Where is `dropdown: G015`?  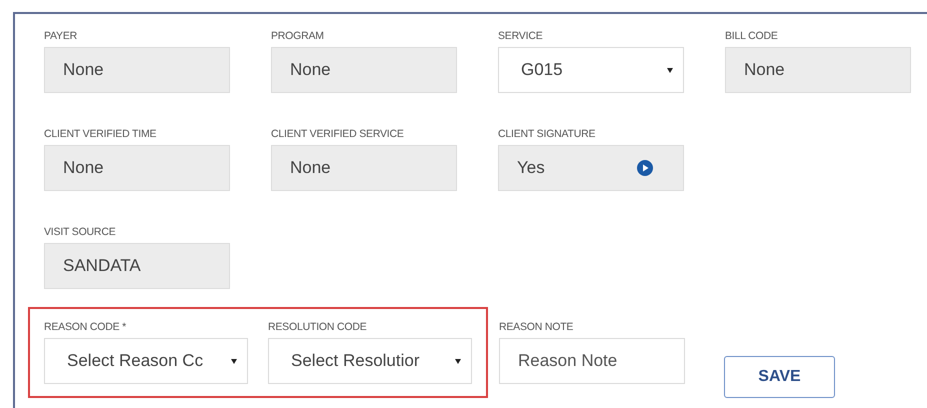 dropdown: G015 is located at coordinates (591, 70).